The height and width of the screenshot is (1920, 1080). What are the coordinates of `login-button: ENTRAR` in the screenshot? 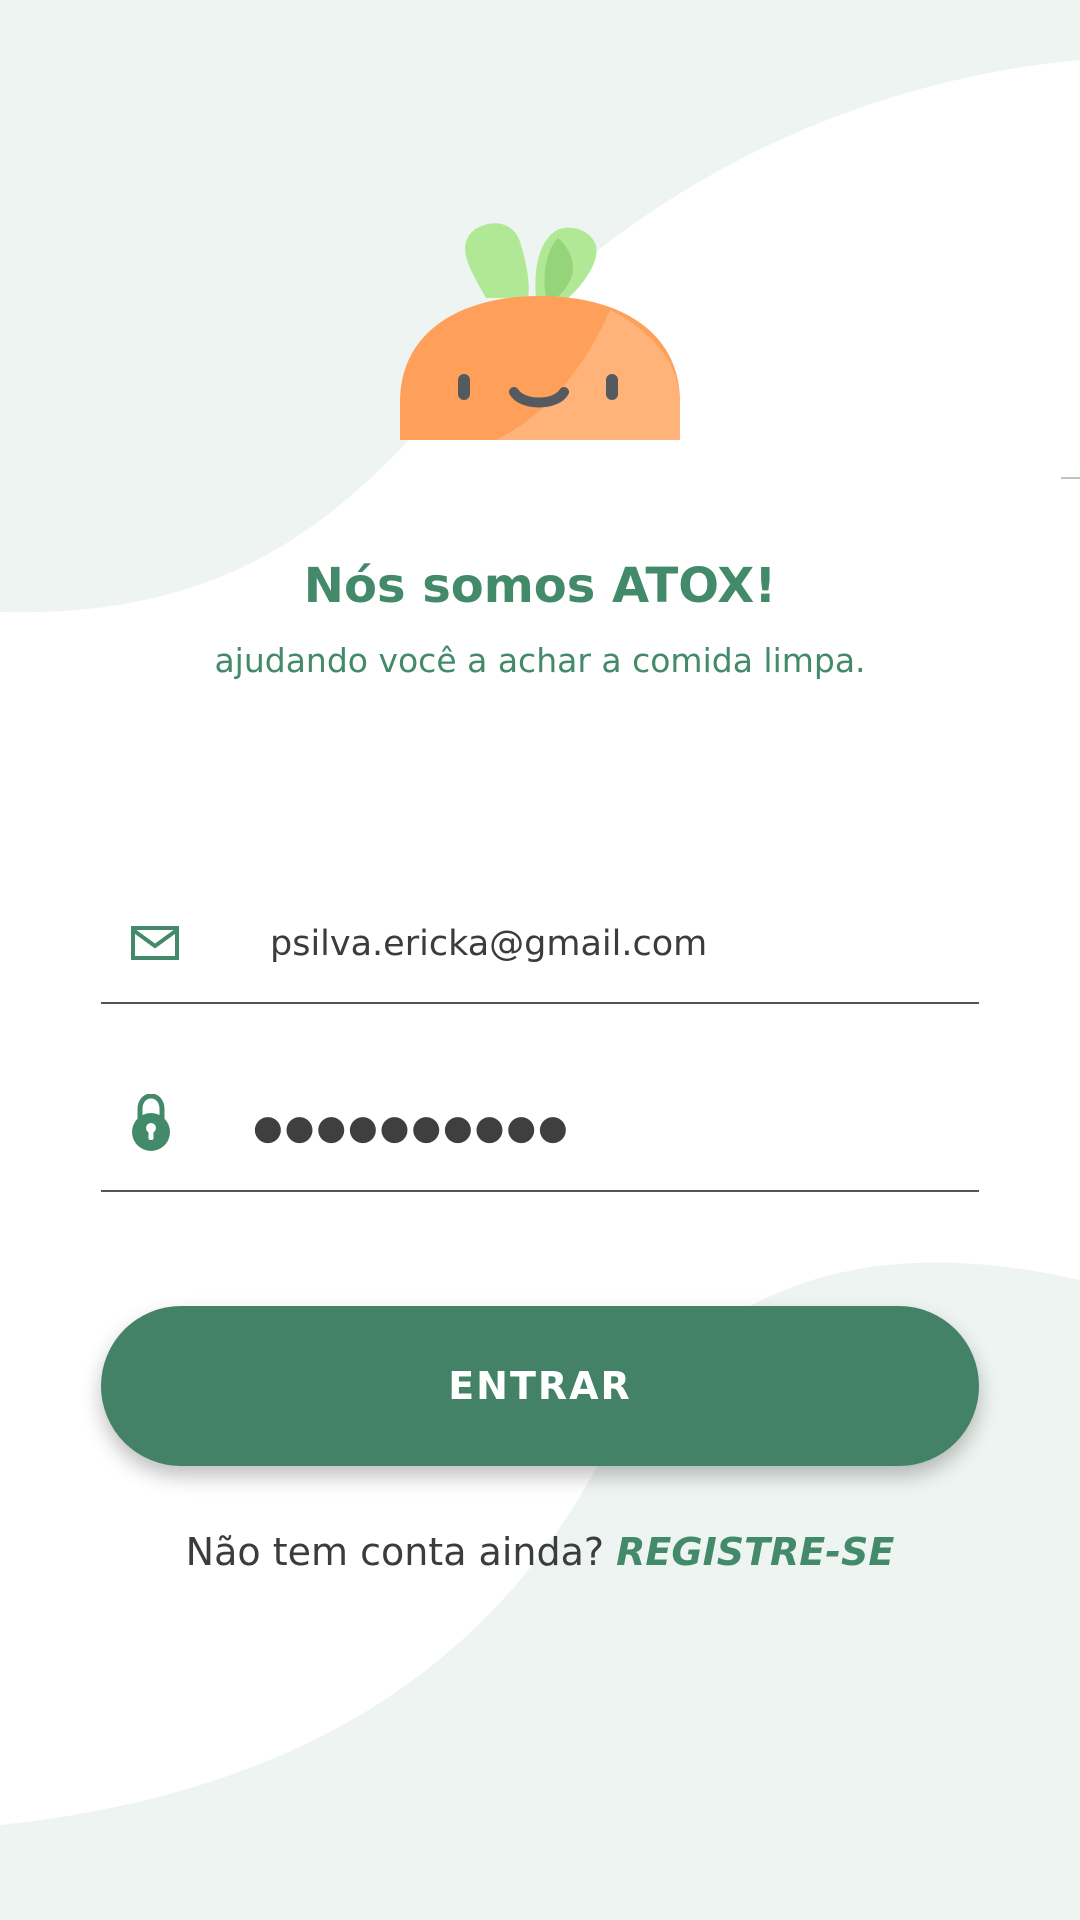 It's located at (540, 1386).